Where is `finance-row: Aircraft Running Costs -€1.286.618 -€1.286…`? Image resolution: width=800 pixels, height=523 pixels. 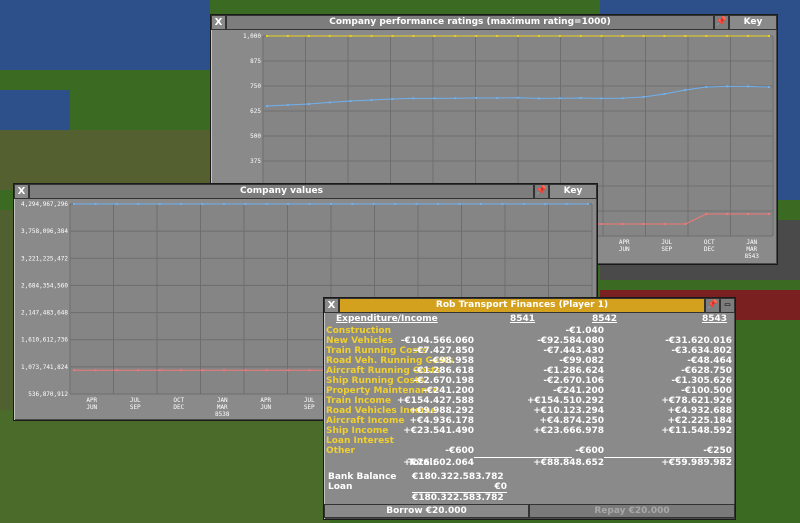
finance-row: Aircraft Running Costs -€1.286.618 -€1.286… is located at coordinates (528, 371).